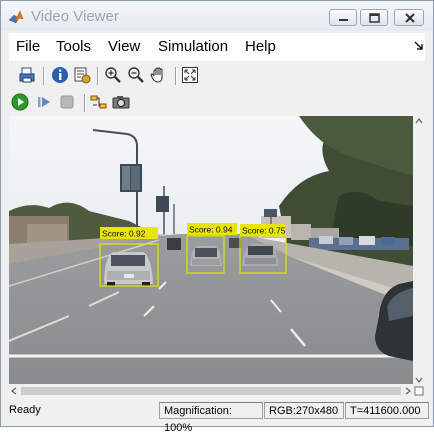 This screenshot has width=434, height=437. What do you see at coordinates (211, 230) in the screenshot?
I see `detection-label-2: Score: 0.94` at bounding box center [211, 230].